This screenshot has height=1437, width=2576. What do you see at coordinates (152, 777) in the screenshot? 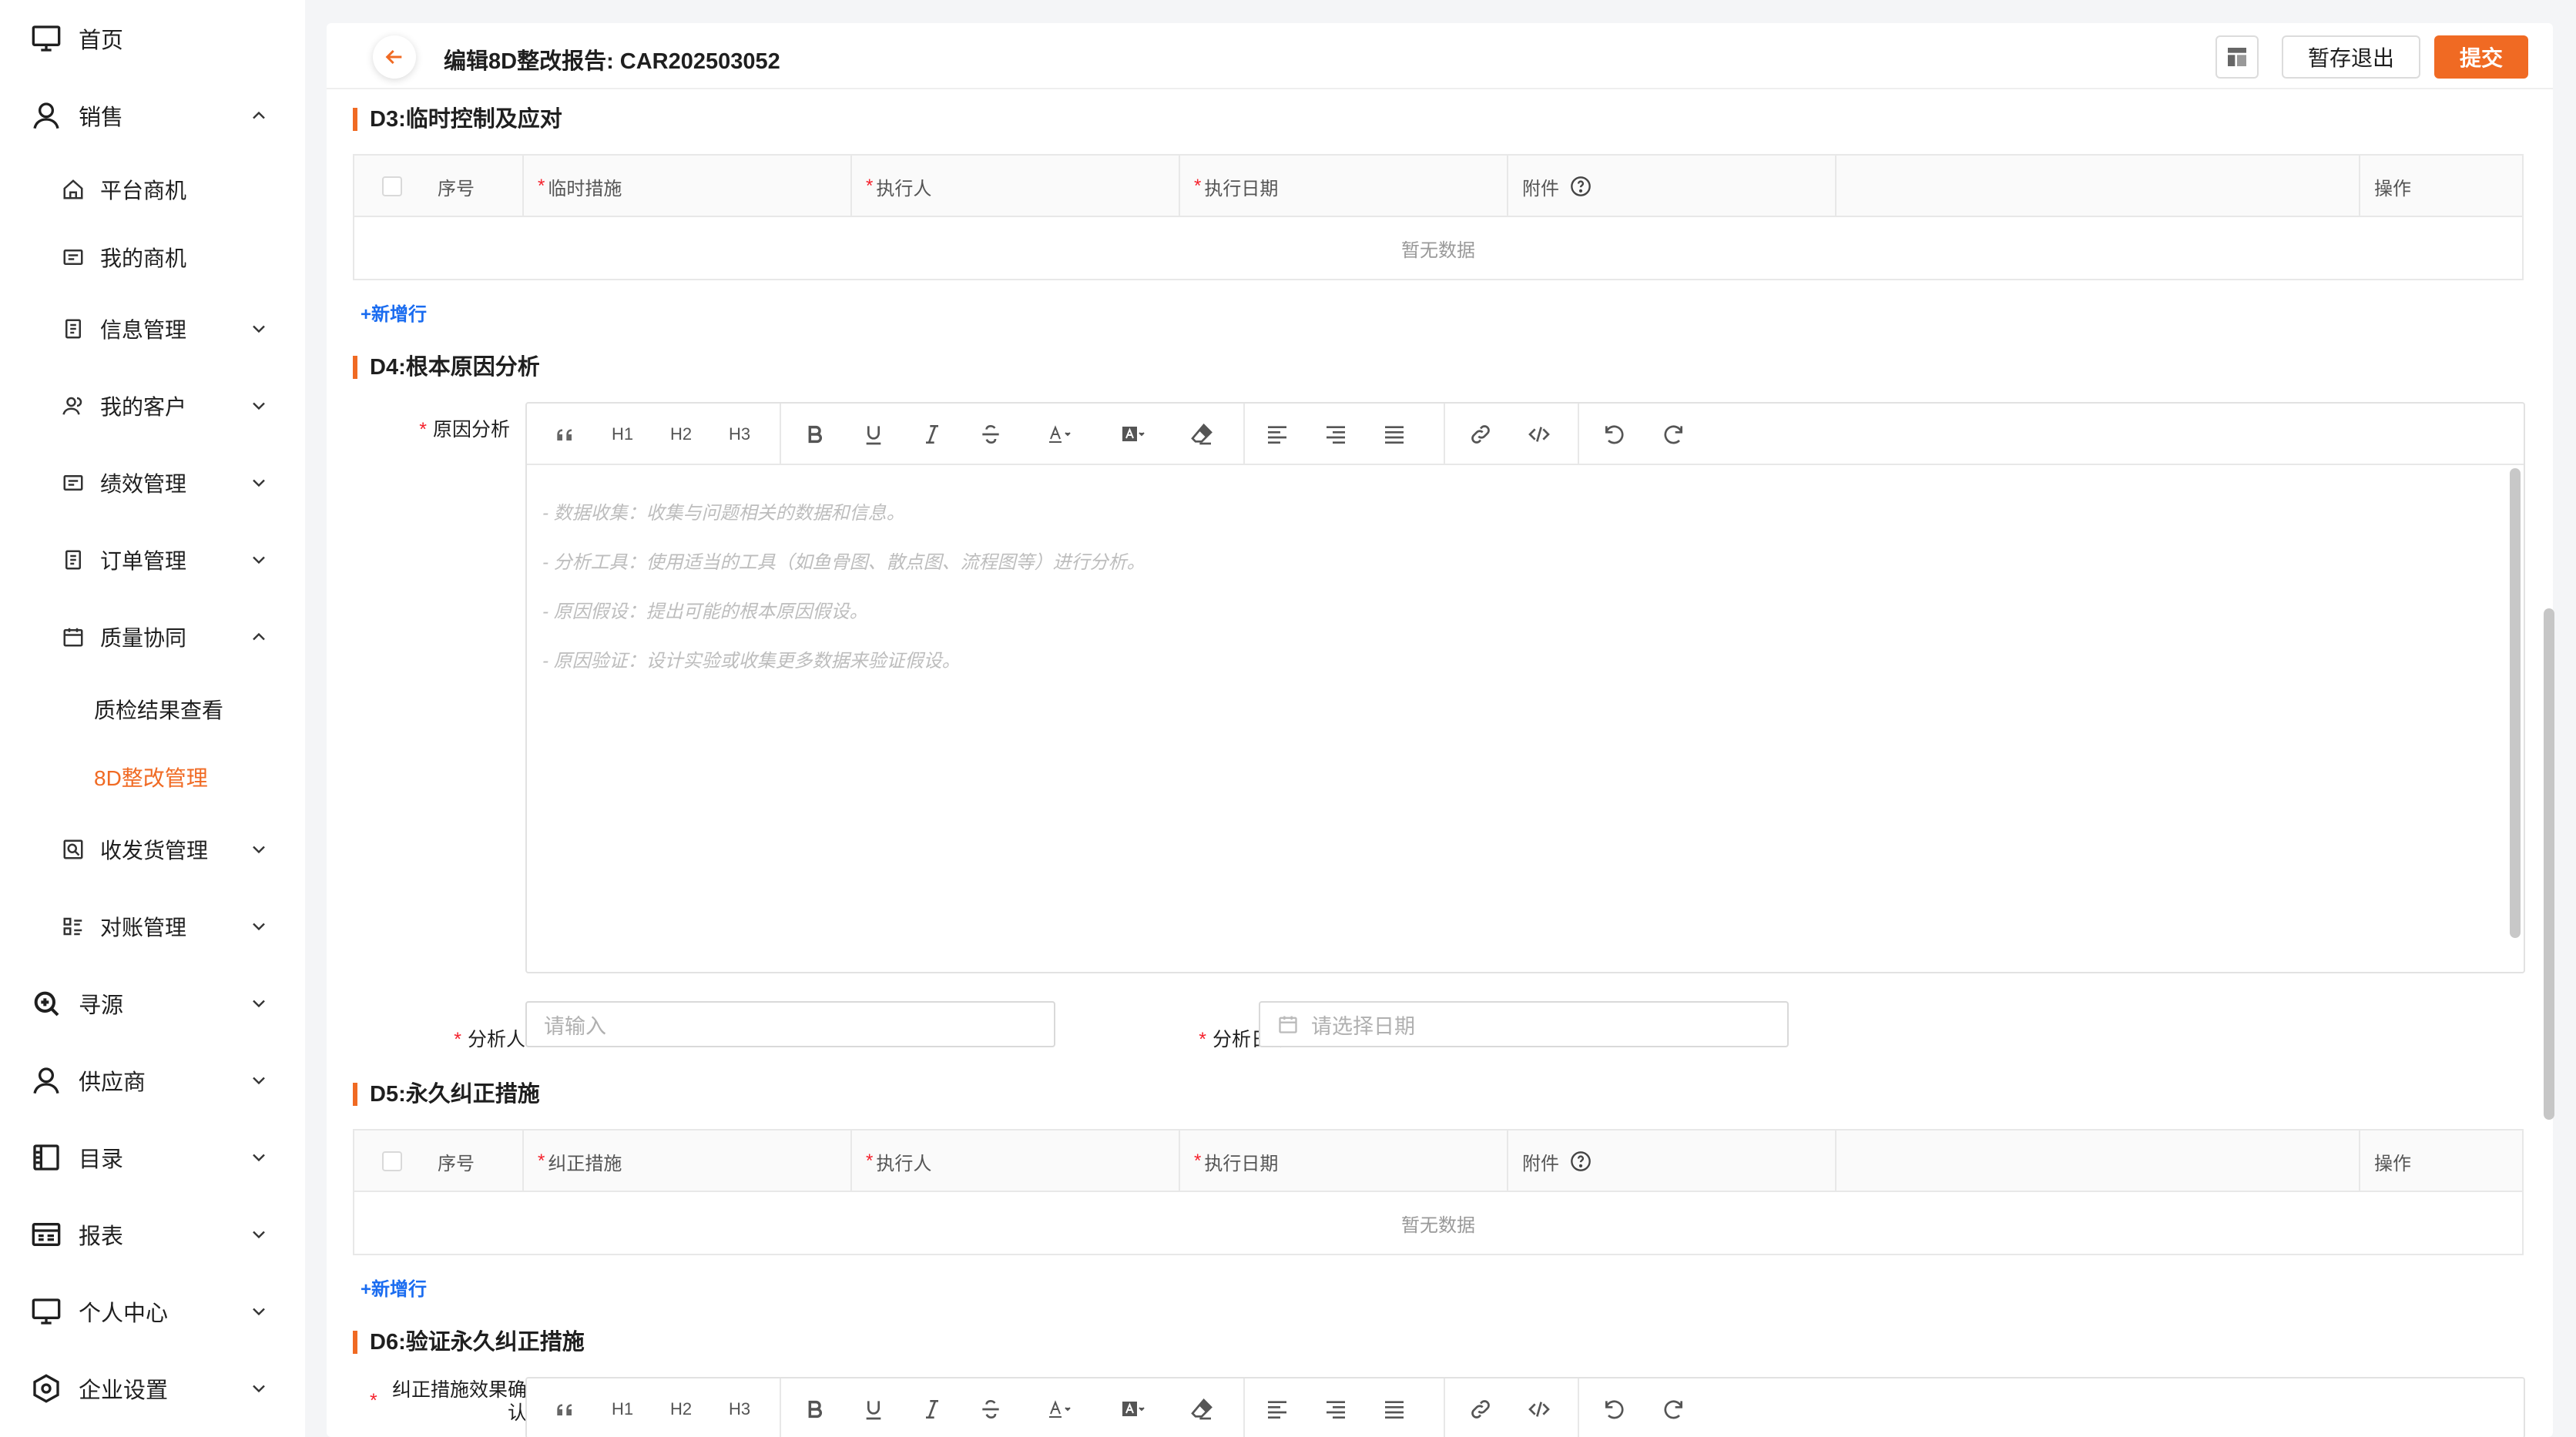
I see `nav-8d-management: 8D整改管理` at bounding box center [152, 777].